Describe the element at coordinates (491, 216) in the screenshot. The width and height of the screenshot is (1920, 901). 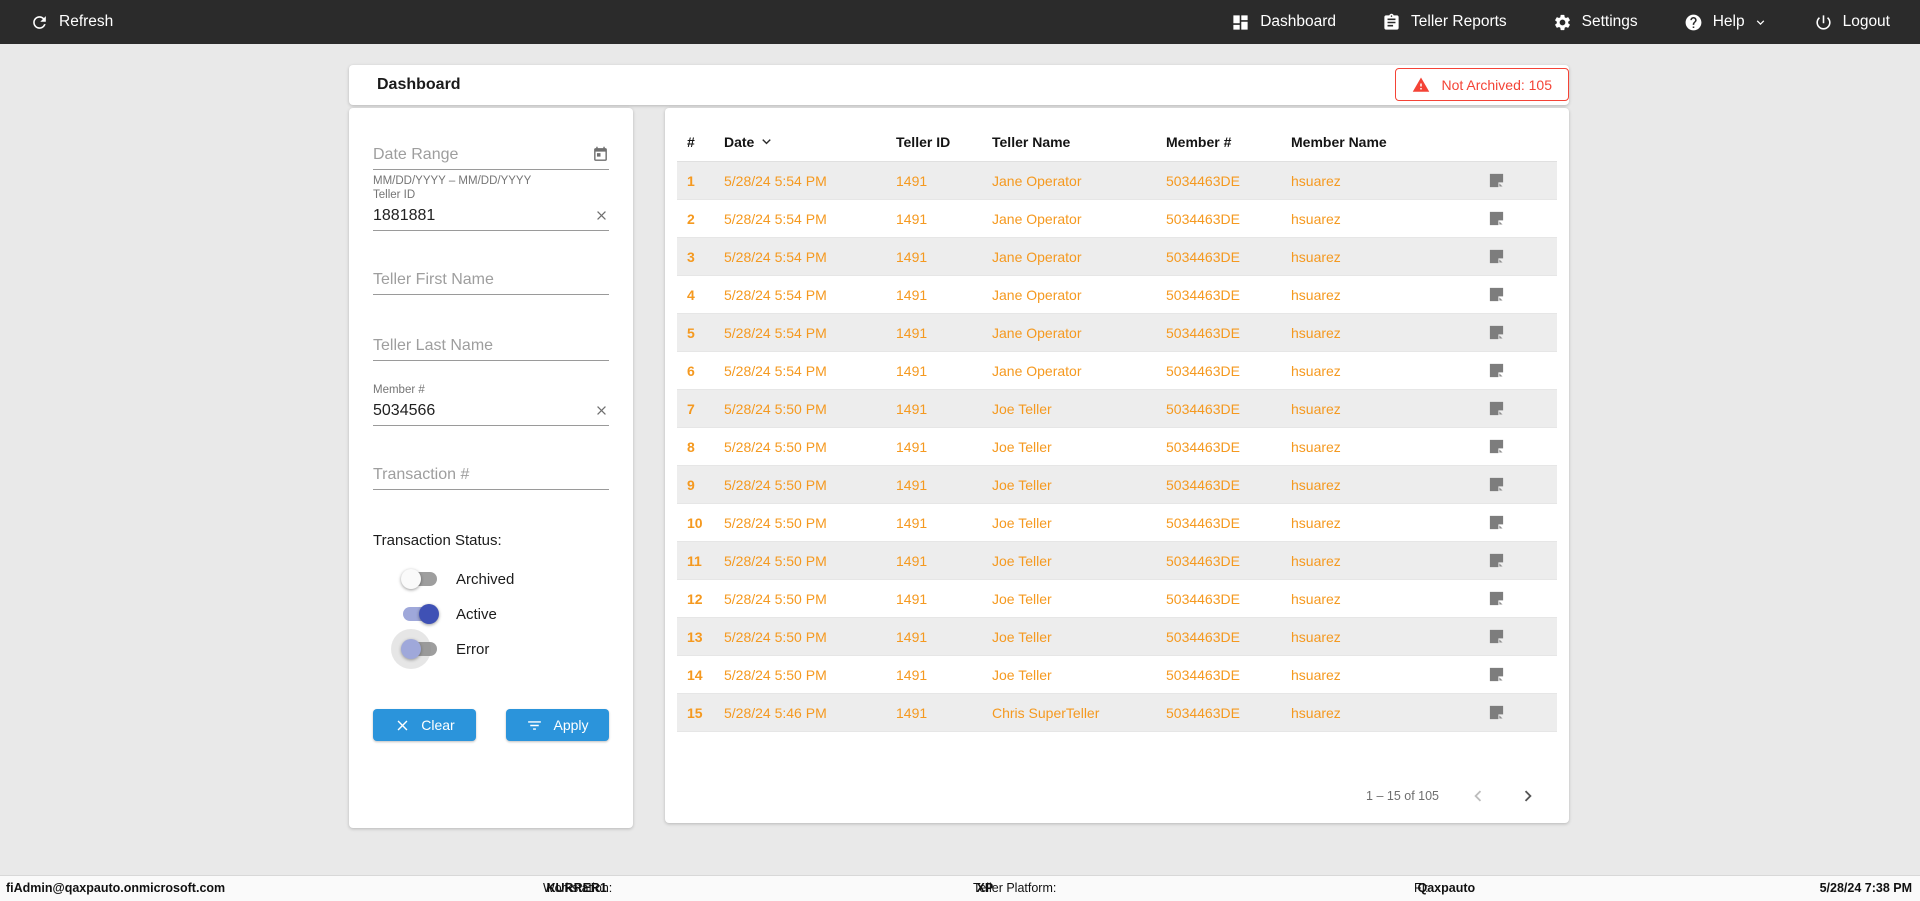
I see `teller-id-field: 1881881` at that location.